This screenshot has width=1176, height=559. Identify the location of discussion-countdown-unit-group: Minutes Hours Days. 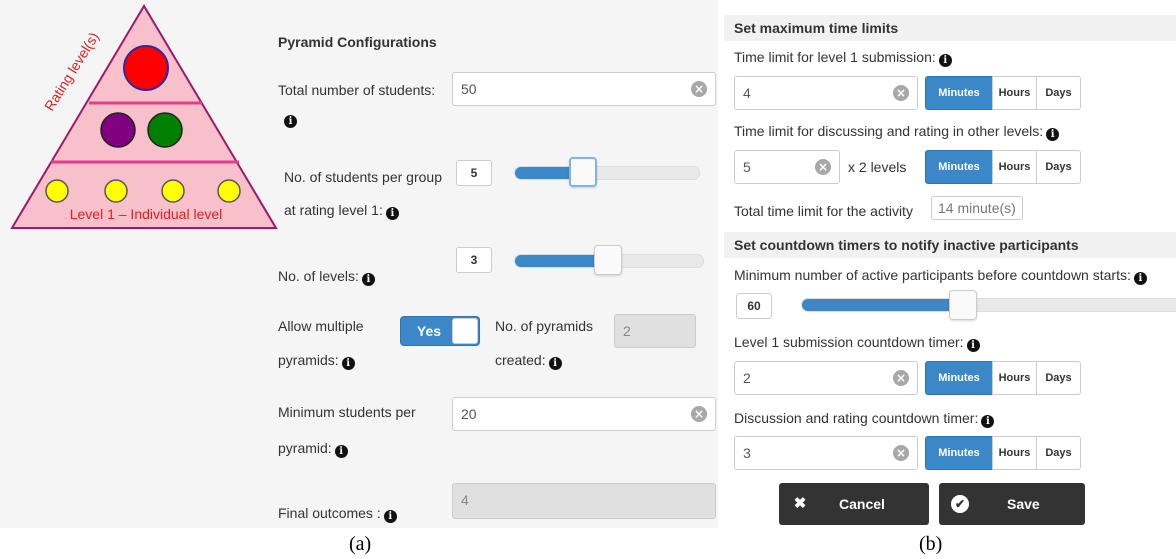
(1003, 453).